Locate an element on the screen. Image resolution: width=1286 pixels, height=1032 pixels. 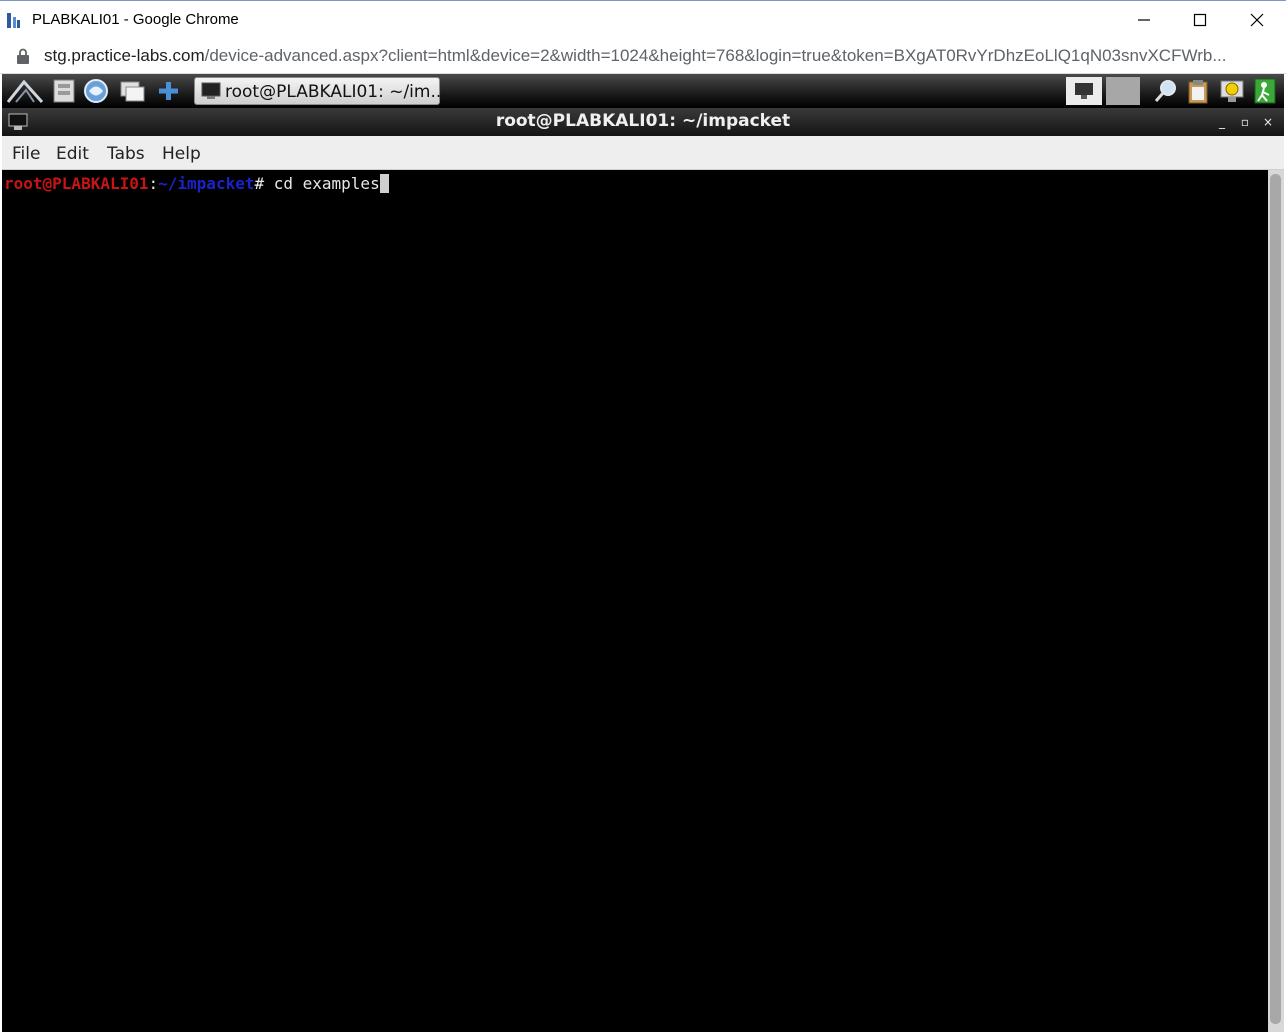
prompt-symbol: # is located at coordinates (264, 183).